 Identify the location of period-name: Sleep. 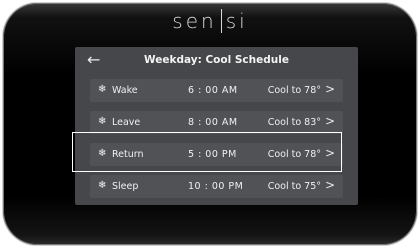
(125, 186).